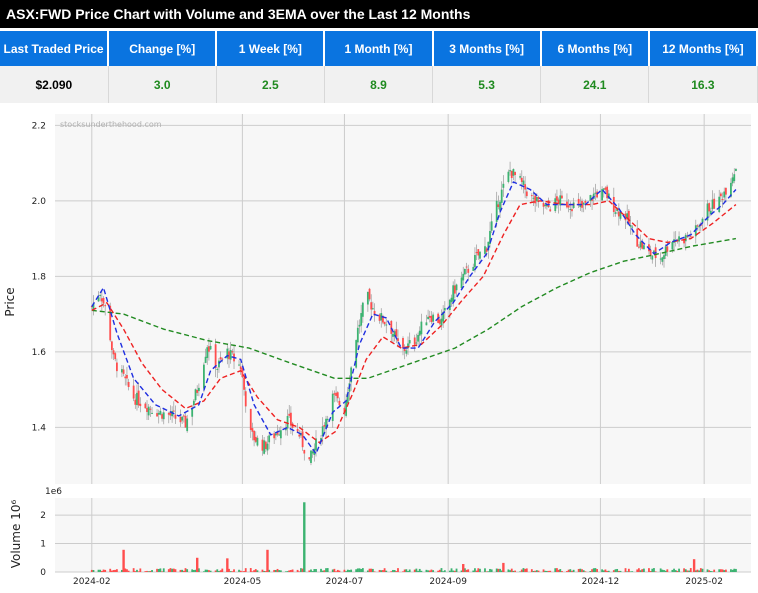  I want to click on value-1-month: 8.9, so click(379, 84).